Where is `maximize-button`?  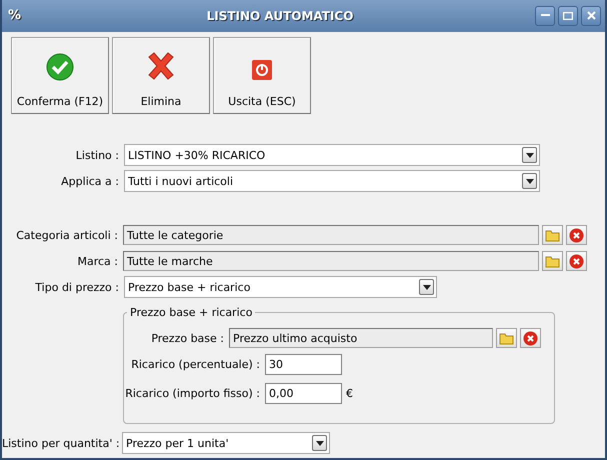
maximize-button is located at coordinates (568, 16).